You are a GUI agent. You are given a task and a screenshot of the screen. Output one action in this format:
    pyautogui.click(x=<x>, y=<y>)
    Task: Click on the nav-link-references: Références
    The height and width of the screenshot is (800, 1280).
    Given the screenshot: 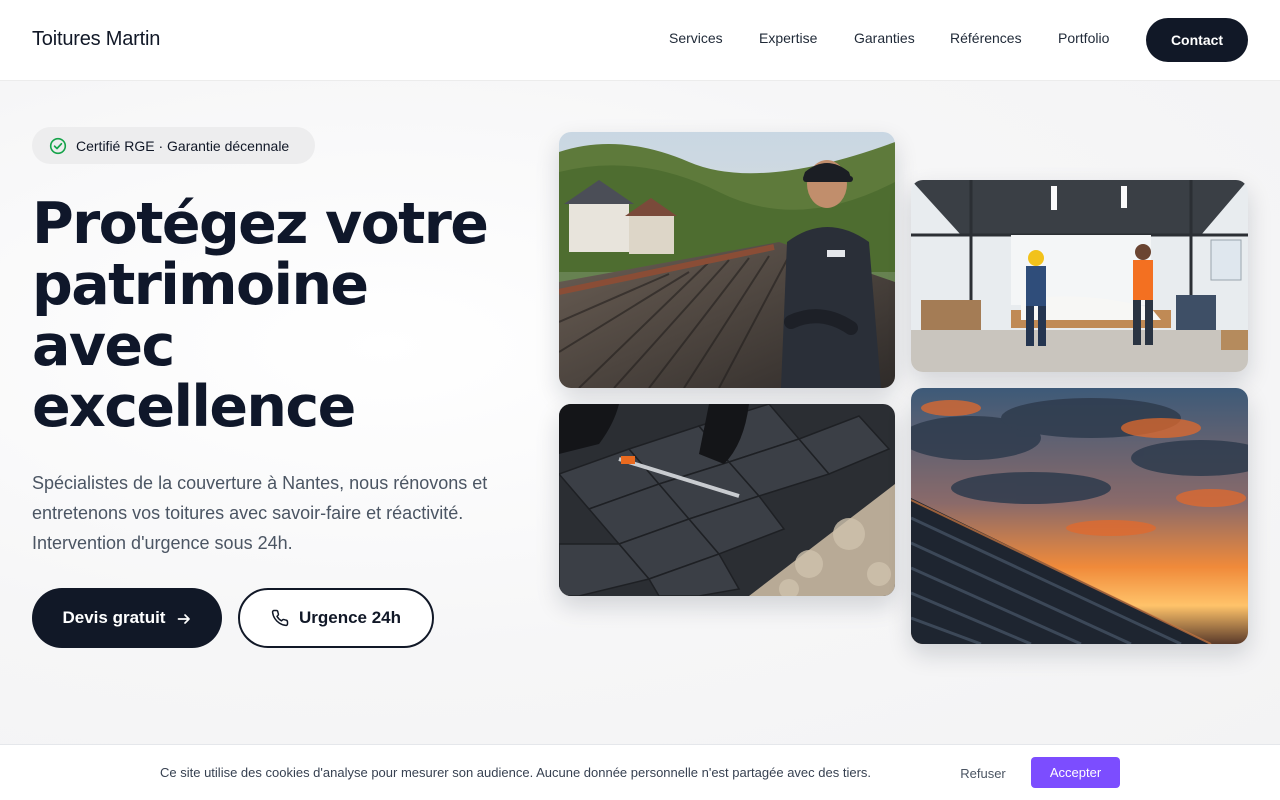 What is the action you would take?
    pyautogui.click(x=986, y=38)
    